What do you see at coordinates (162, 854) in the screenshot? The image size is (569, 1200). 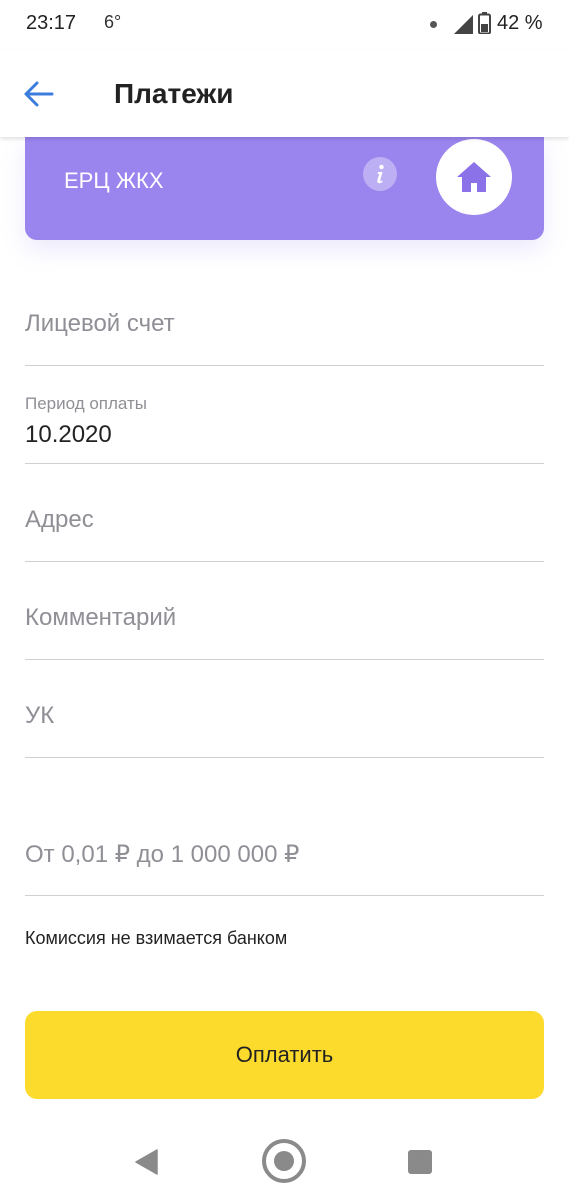 I see `amount-placeholder: От 0,01 ₽ до 1 000 000 ₽` at bounding box center [162, 854].